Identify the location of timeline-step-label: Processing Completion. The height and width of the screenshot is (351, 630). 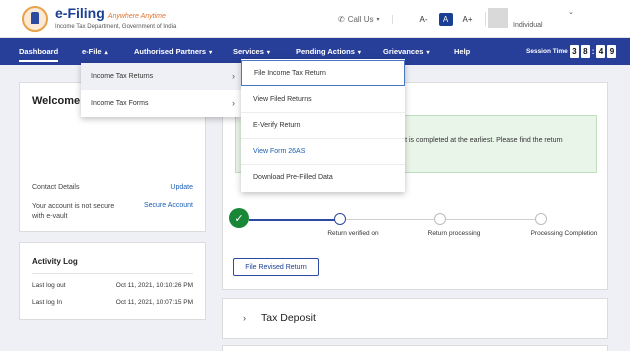
(564, 233).